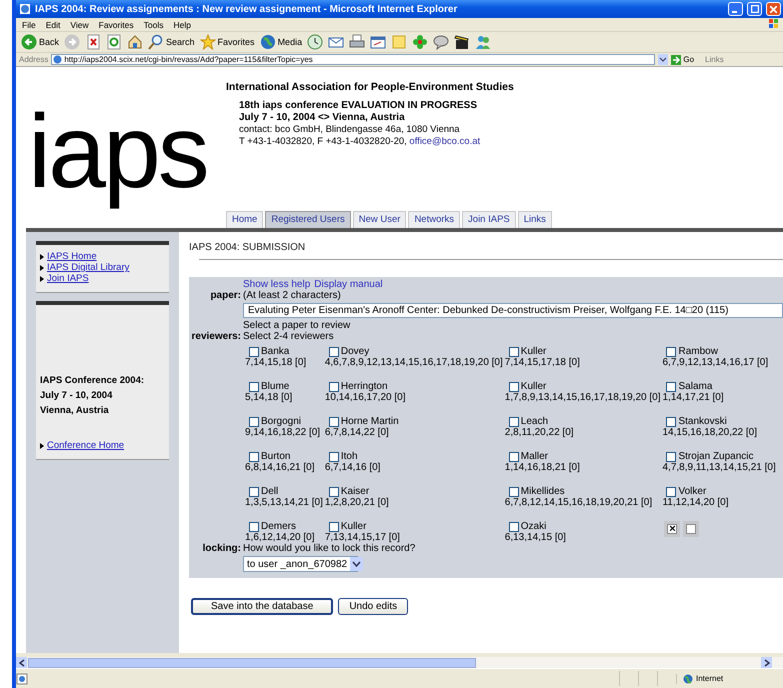 The image size is (783, 688). I want to click on sidebar-link: IAPS Home, so click(102, 256).